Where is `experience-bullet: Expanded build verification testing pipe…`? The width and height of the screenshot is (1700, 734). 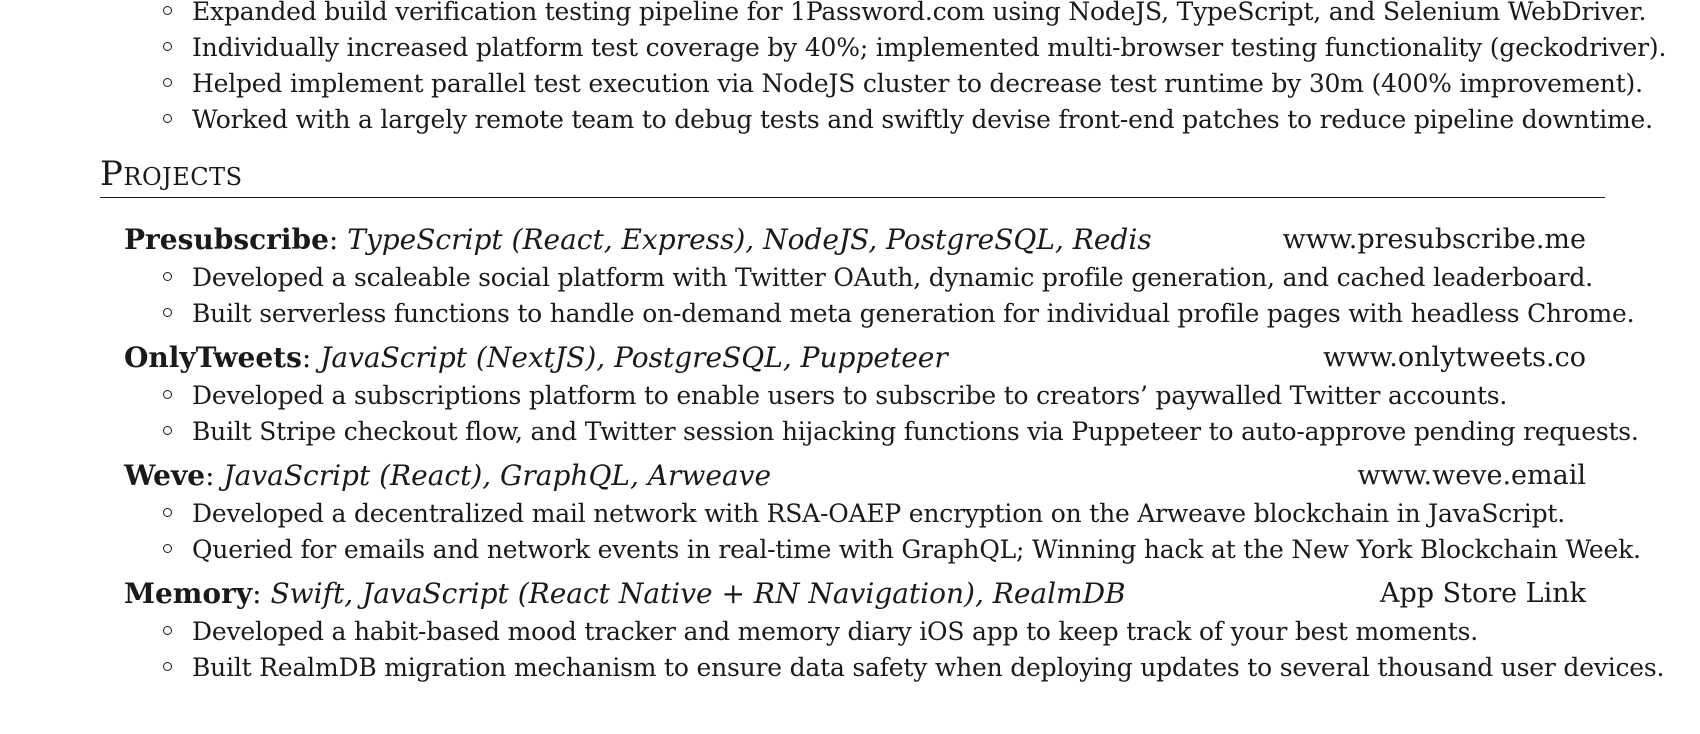
experience-bullet: Expanded build verification testing pipe… is located at coordinates (850, 15).